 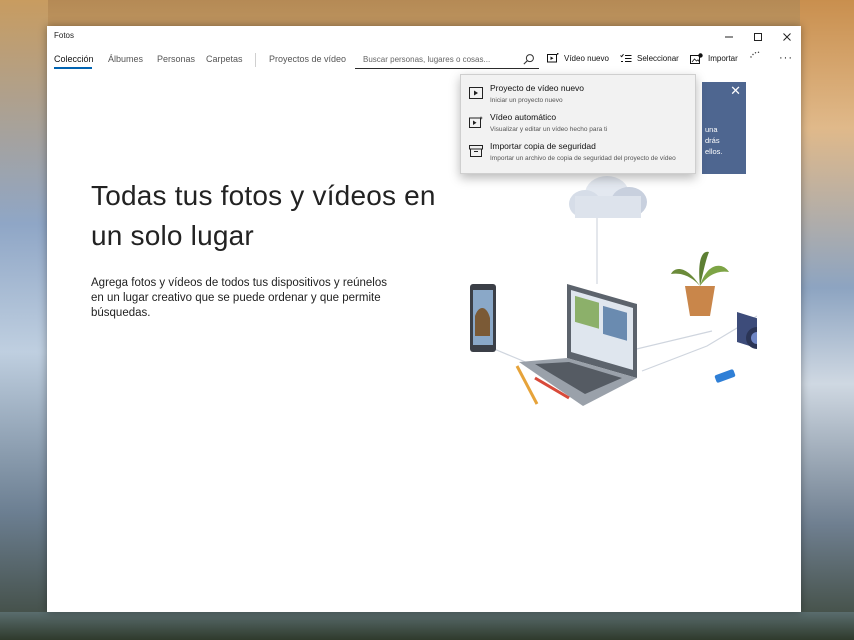 I want to click on loading-dots-icon, so click(x=755, y=54).